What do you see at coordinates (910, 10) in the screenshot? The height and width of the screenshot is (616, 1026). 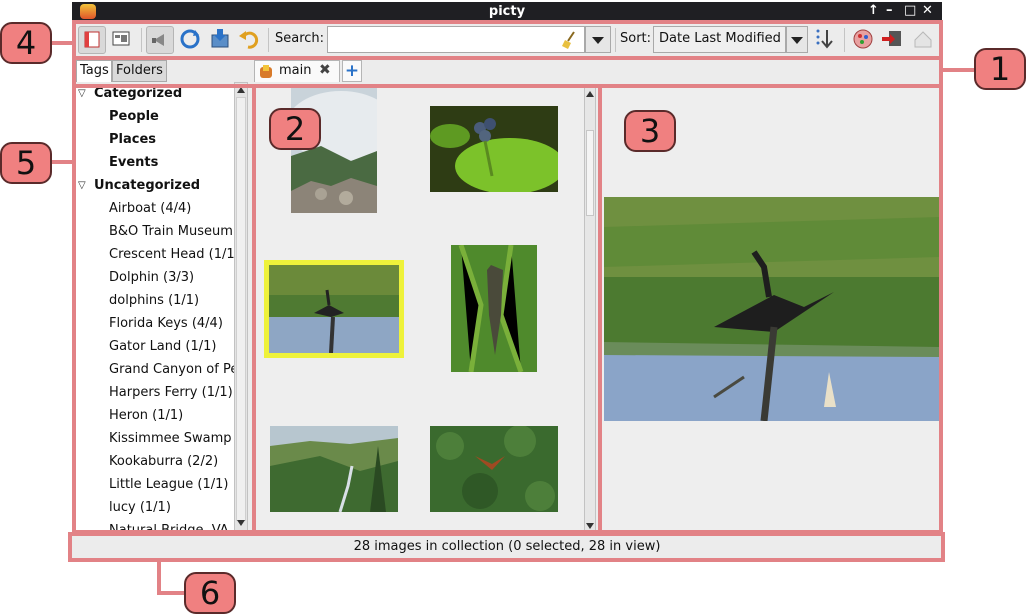 I see `maximize-button: □` at bounding box center [910, 10].